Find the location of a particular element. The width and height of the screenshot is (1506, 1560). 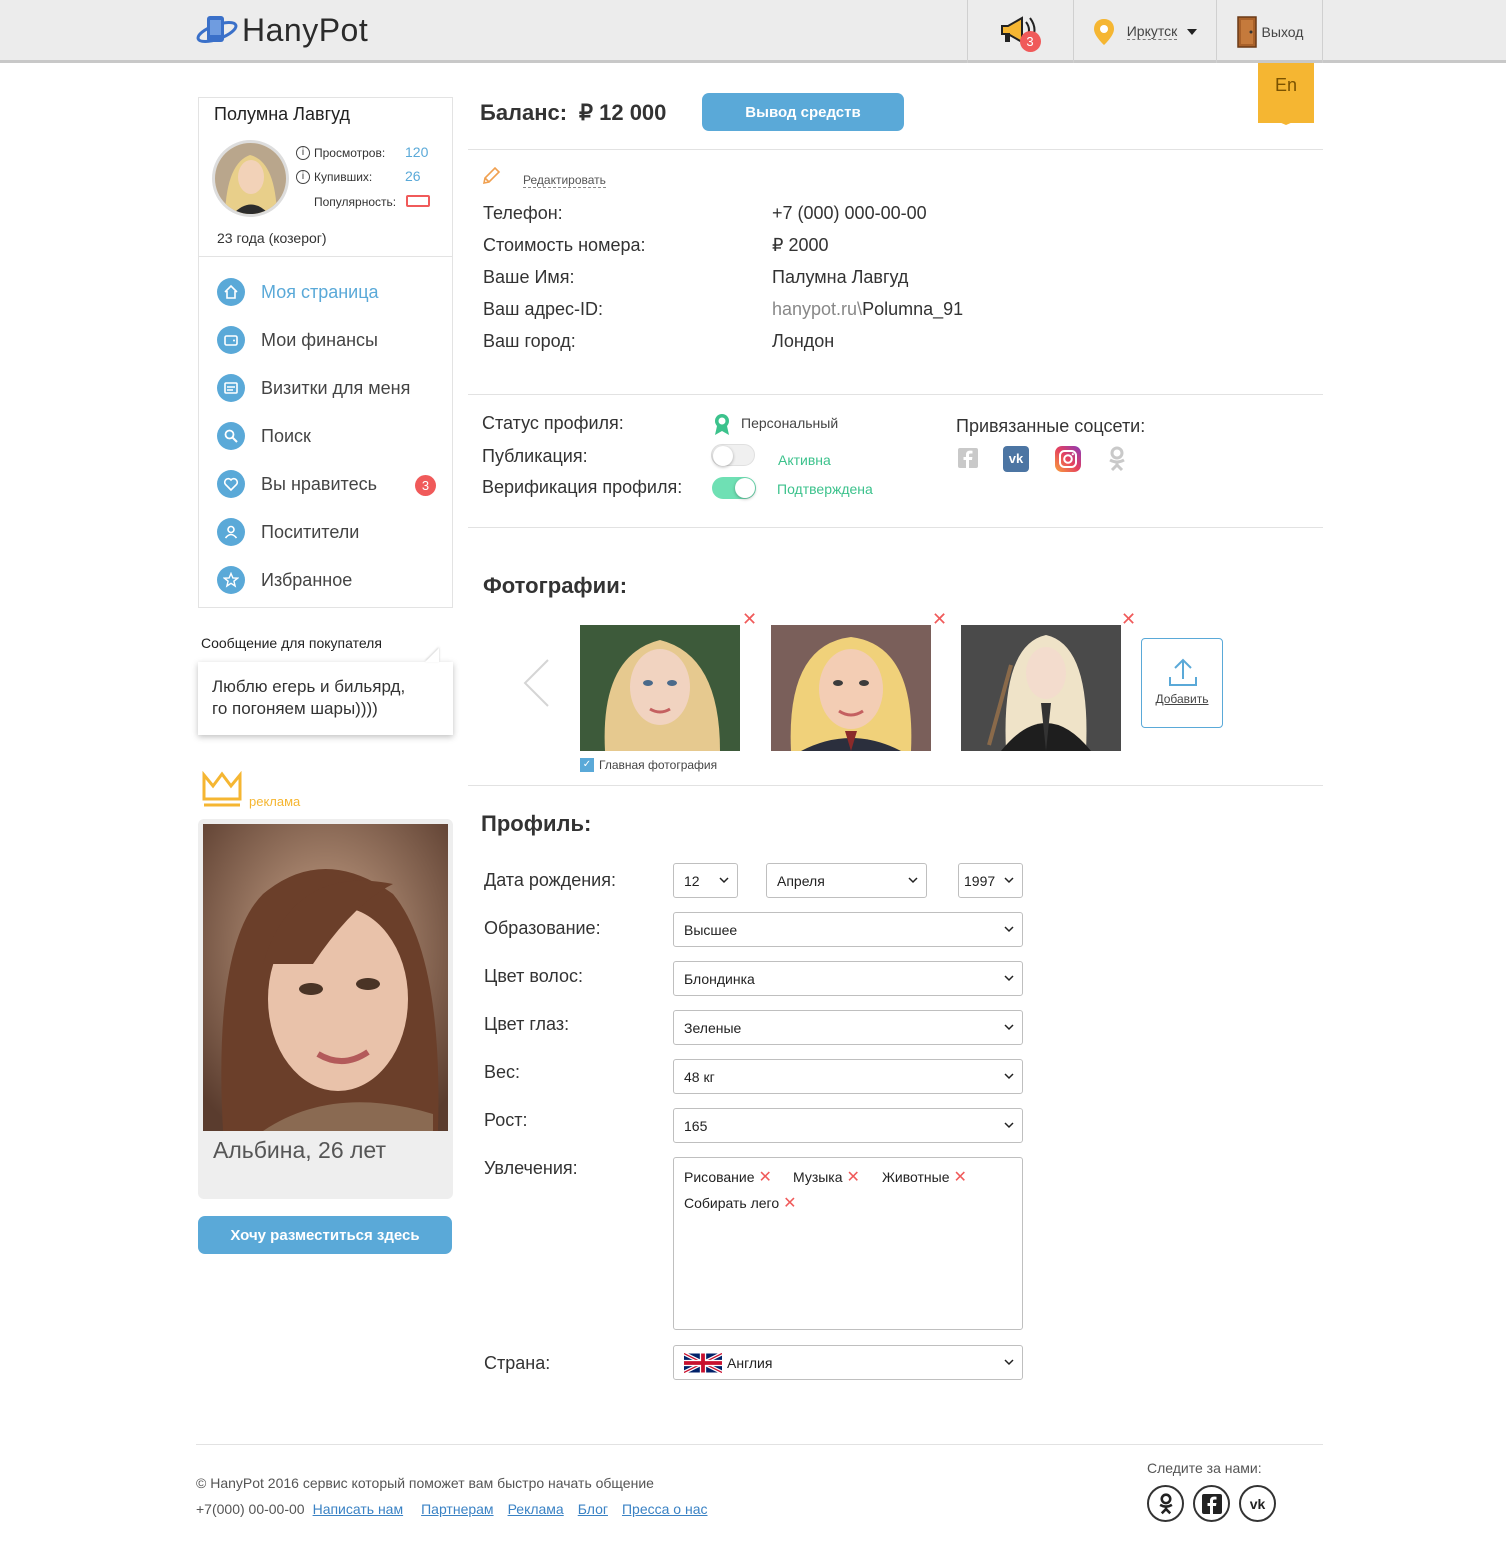

vk-icon: vk is located at coordinates (1016, 459).